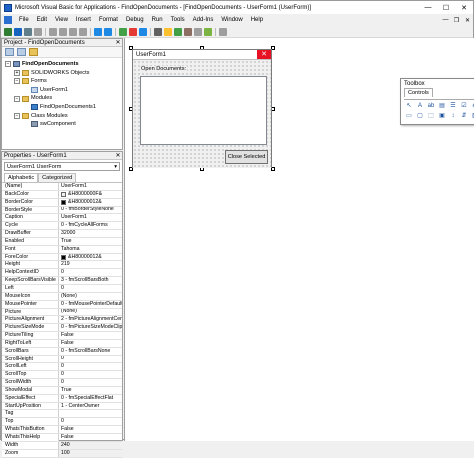  I want to click on mdi-close-button: ✕, so click(467, 20).